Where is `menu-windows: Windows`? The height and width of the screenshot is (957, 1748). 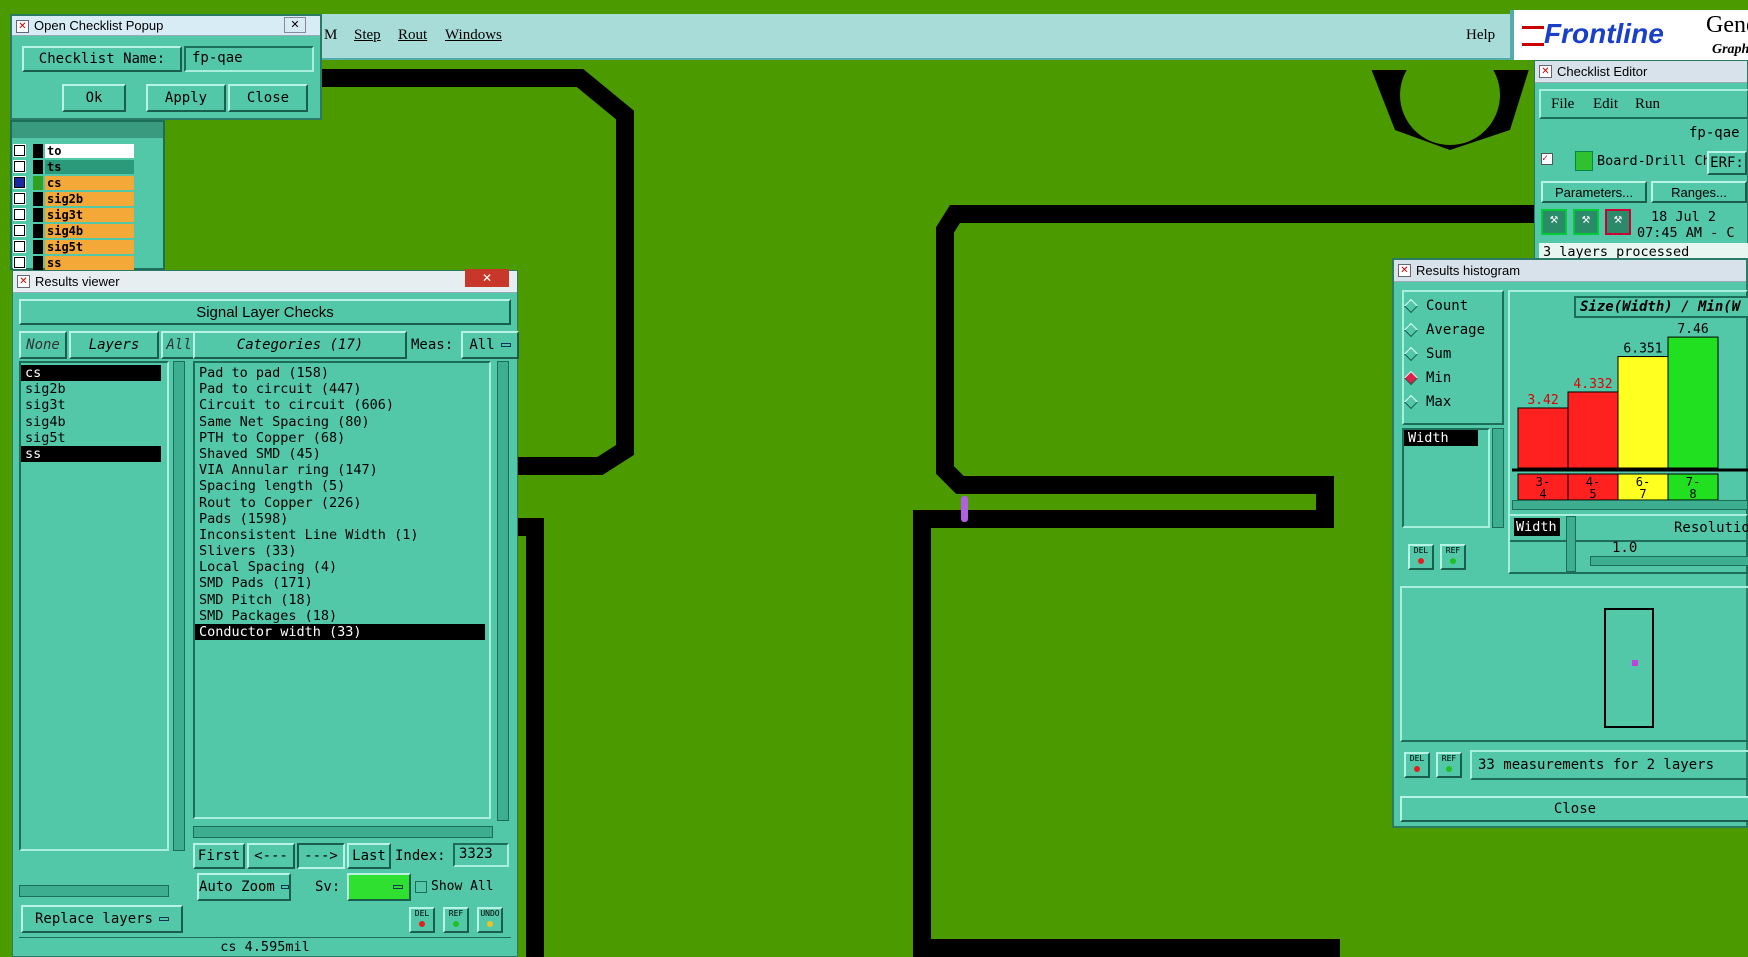
menu-windows: Windows is located at coordinates (473, 35).